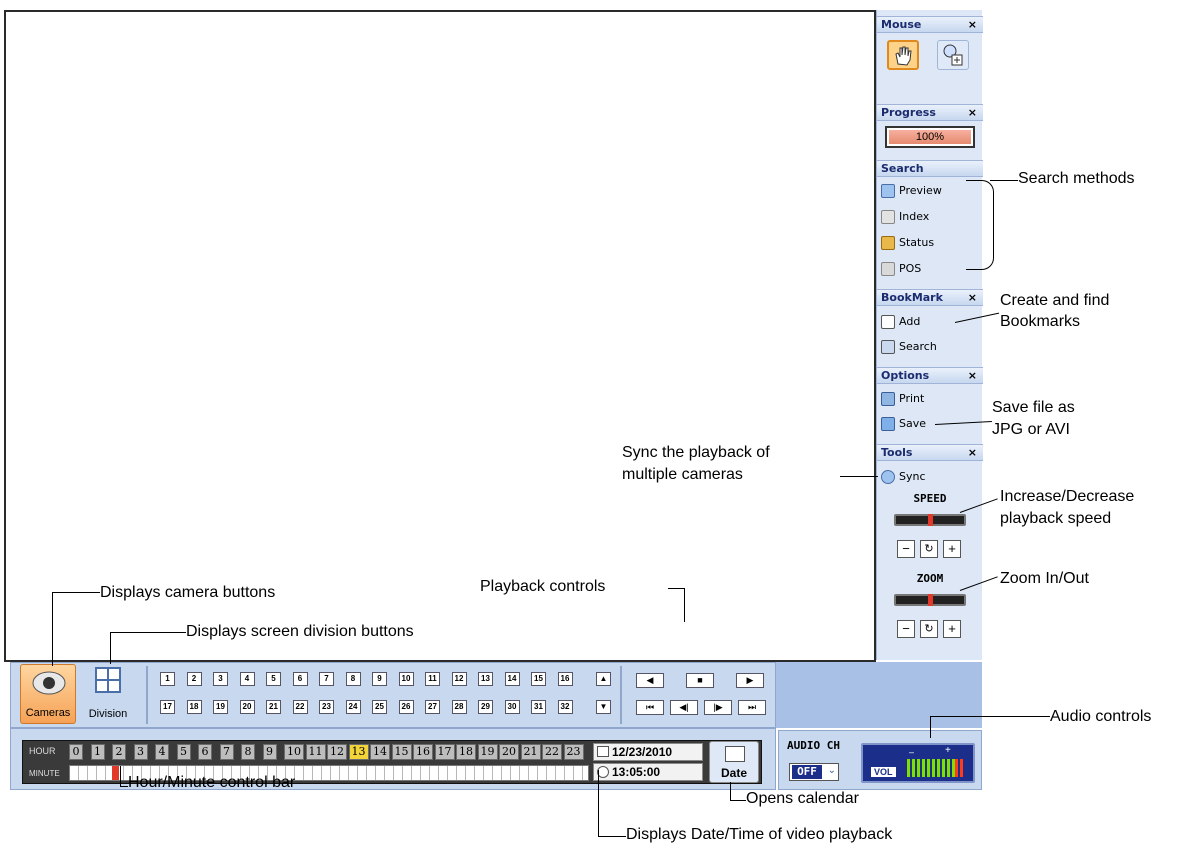 The image size is (1191, 848). I want to click on hour-cell-19: 19, so click(487, 752).